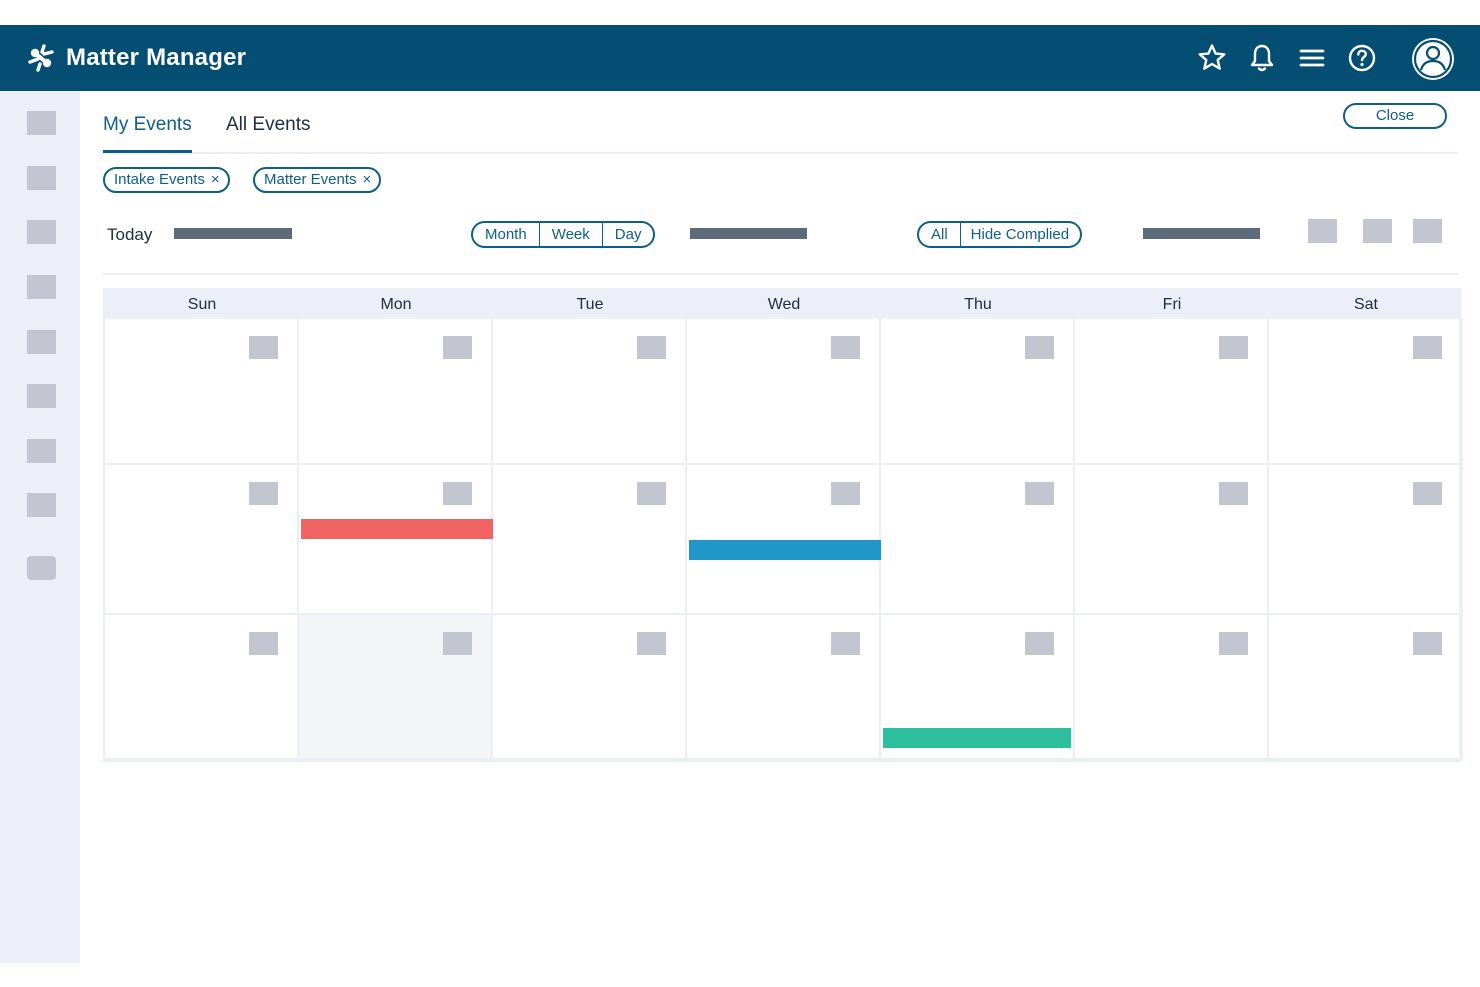 This screenshot has height=987, width=1480. I want to click on user-avatar-icon, so click(1433, 59).